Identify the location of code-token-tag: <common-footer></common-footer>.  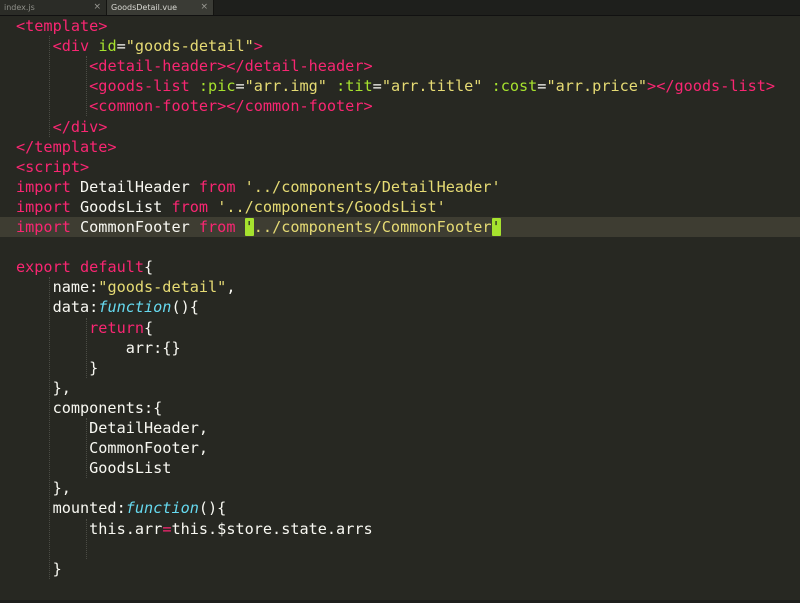
(231, 106).